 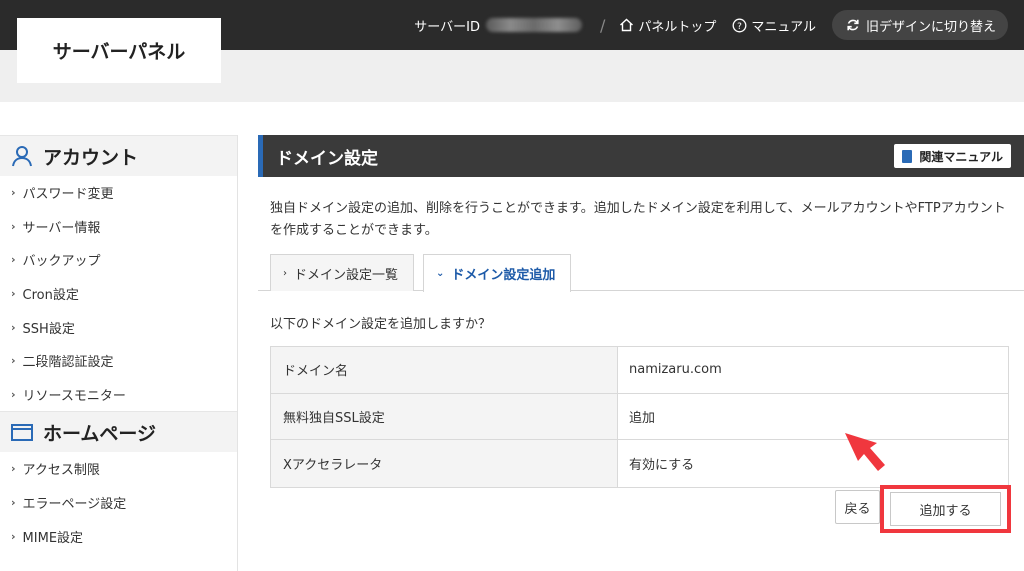 I want to click on related-manual-button: 関連マニュアル, so click(x=952, y=156).